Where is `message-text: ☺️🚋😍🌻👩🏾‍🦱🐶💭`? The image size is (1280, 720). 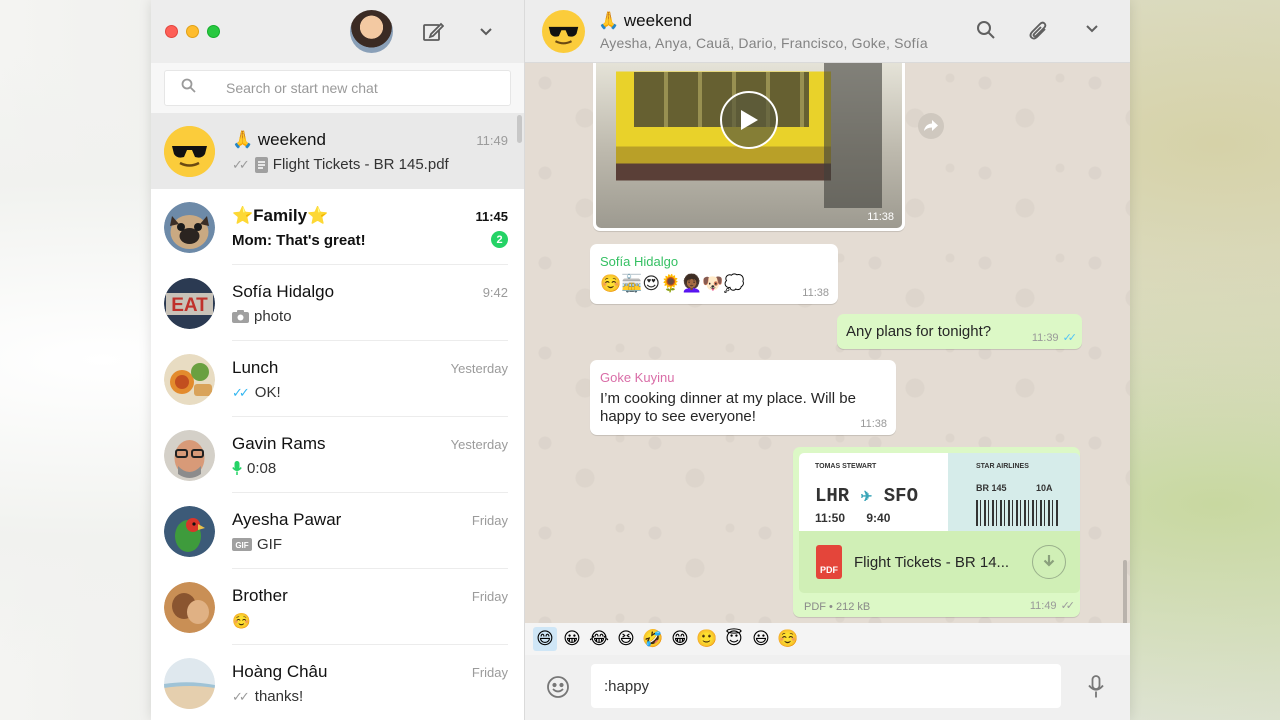
message-text: ☺️🚋😍🌻👩🏾‍🦱🐶💭 is located at coordinates (672, 283).